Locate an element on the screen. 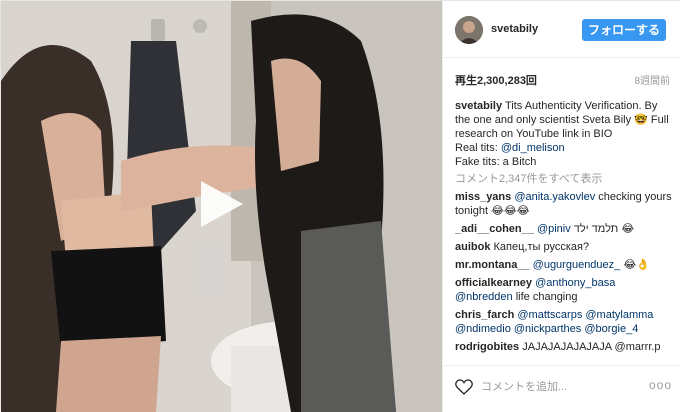  play-icon is located at coordinates (222, 204).